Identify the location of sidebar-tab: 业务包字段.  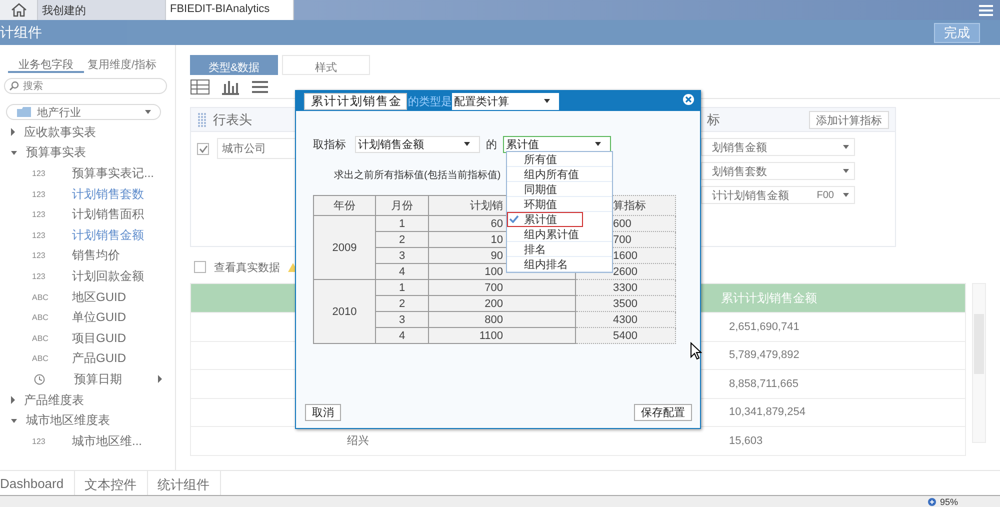
(46, 63).